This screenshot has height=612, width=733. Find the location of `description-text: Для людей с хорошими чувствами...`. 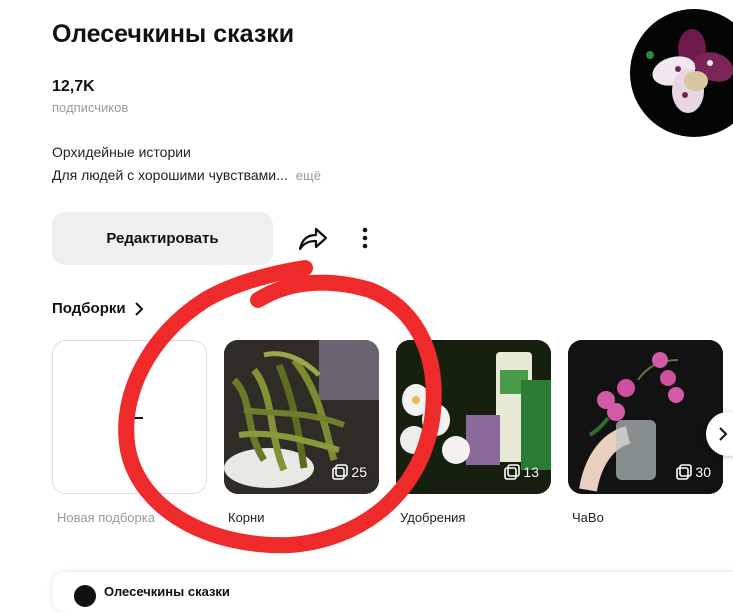

description-text: Для людей с хорошими чувствами... is located at coordinates (170, 175).